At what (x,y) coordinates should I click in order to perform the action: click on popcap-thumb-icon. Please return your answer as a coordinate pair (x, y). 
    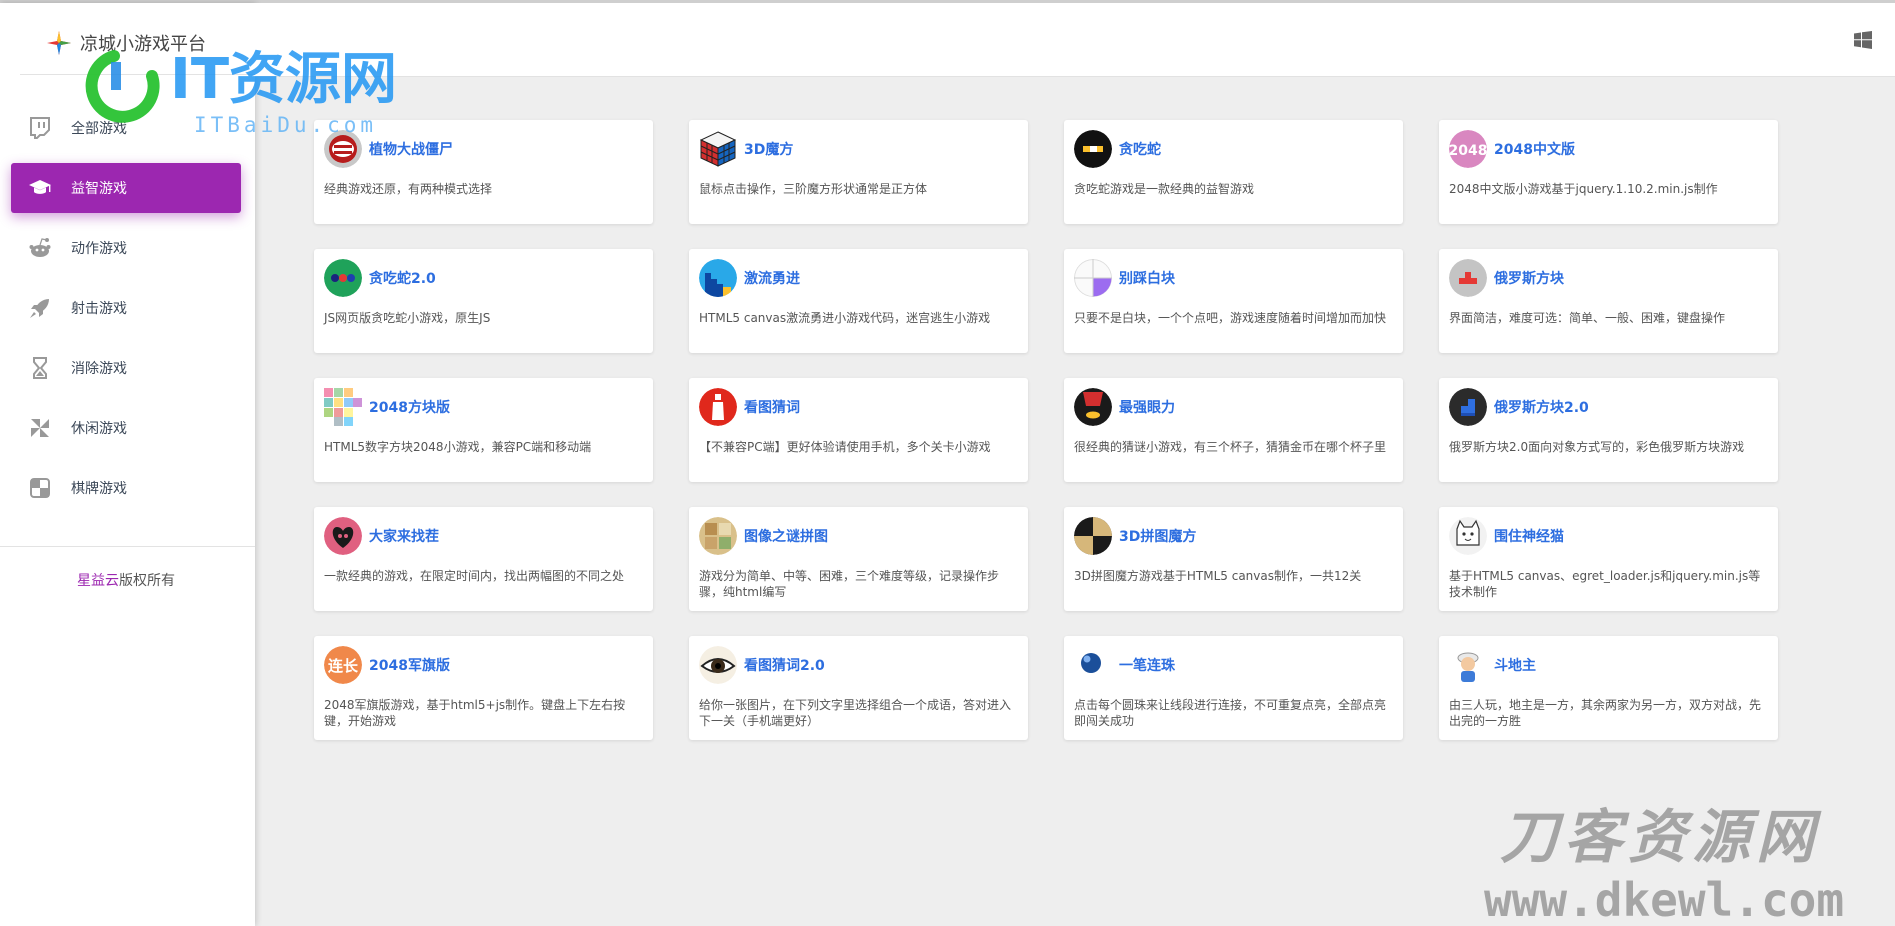
    Looking at the image, I should click on (343, 149).